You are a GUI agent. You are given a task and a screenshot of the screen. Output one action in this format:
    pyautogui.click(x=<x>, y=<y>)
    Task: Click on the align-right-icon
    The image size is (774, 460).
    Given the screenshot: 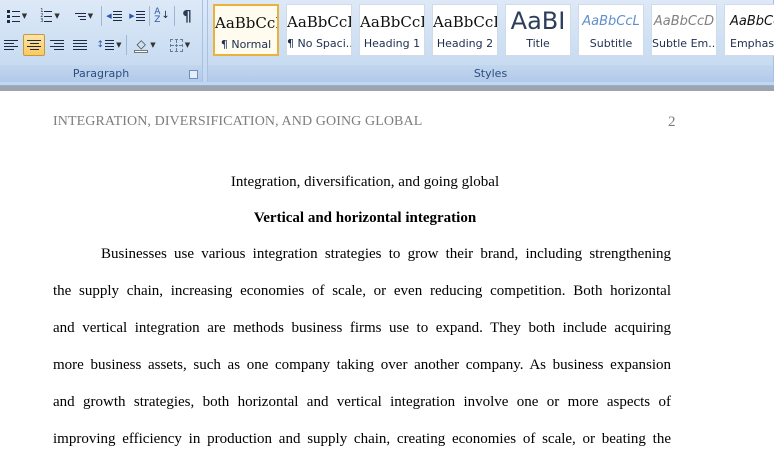 What is the action you would take?
    pyautogui.click(x=57, y=45)
    